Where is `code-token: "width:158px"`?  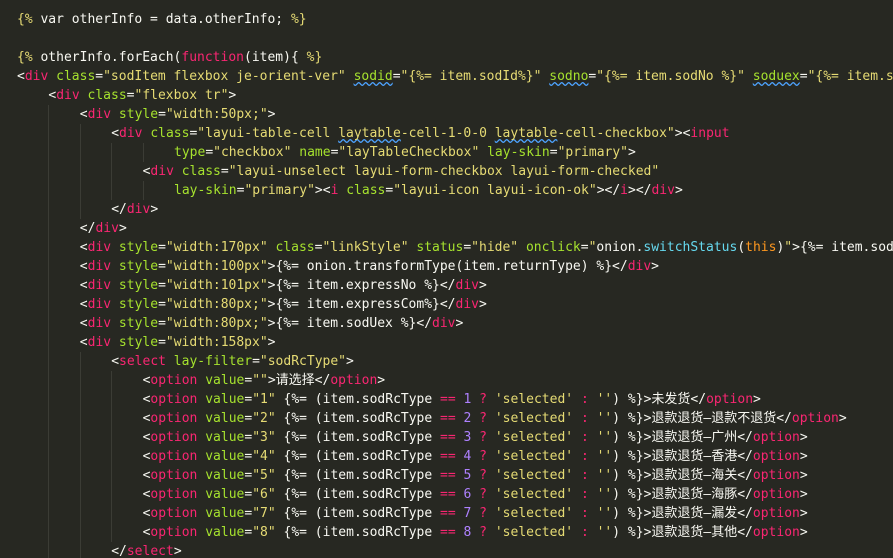 code-token: "width:158px" is located at coordinates (216, 342).